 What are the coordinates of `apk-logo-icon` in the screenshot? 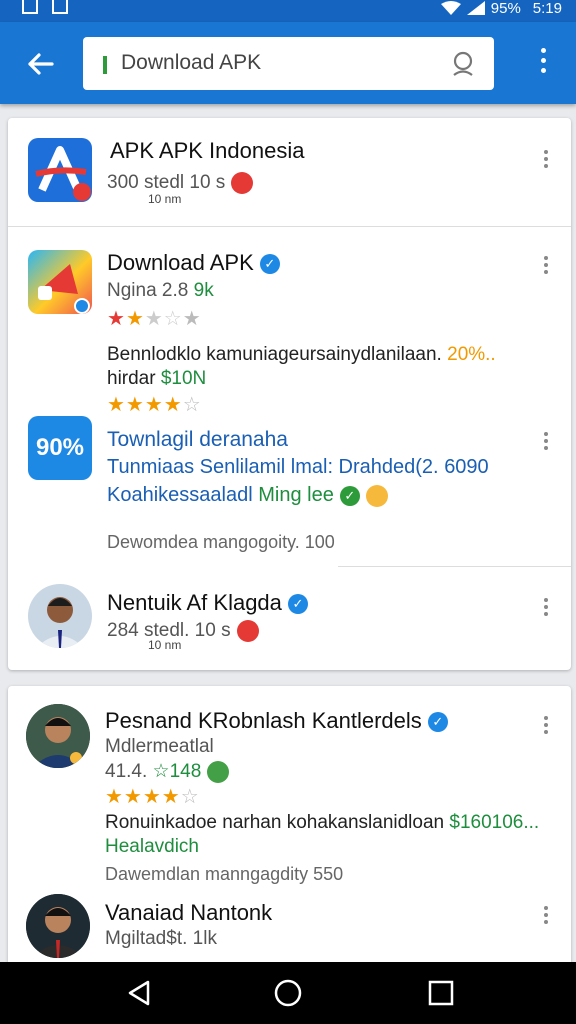 It's located at (63, 173).